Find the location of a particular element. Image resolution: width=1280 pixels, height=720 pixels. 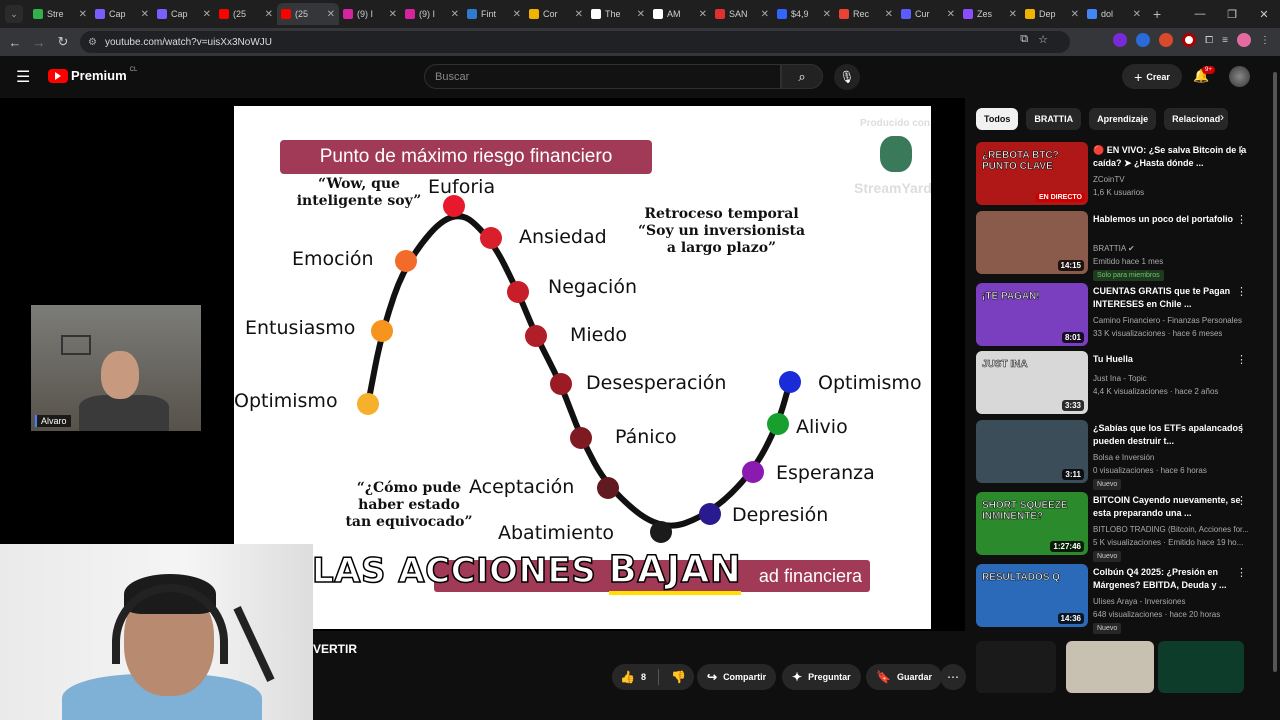

page-scrollbar is located at coordinates (1275, 377).